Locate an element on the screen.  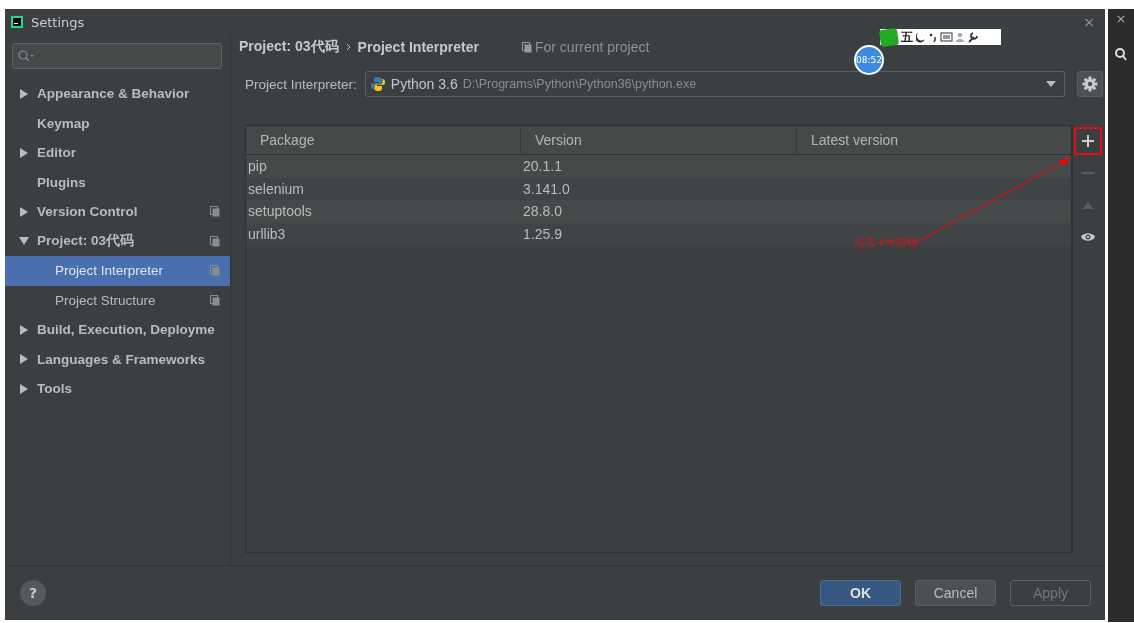
column-header: Version is located at coordinates (659, 140).